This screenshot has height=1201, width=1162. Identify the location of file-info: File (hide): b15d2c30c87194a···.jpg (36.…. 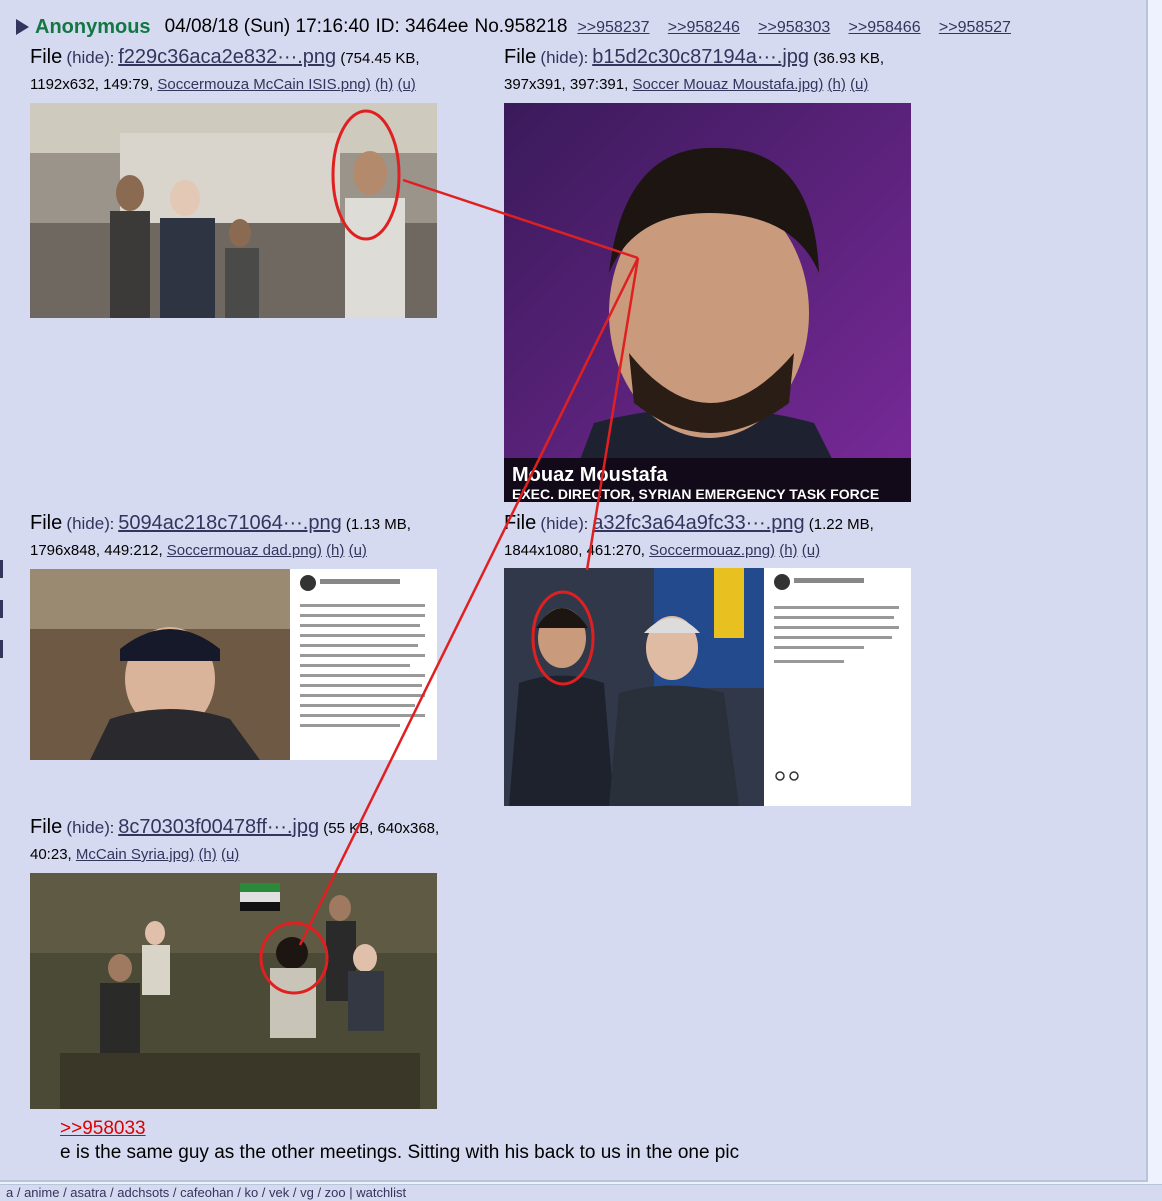
(694, 69).